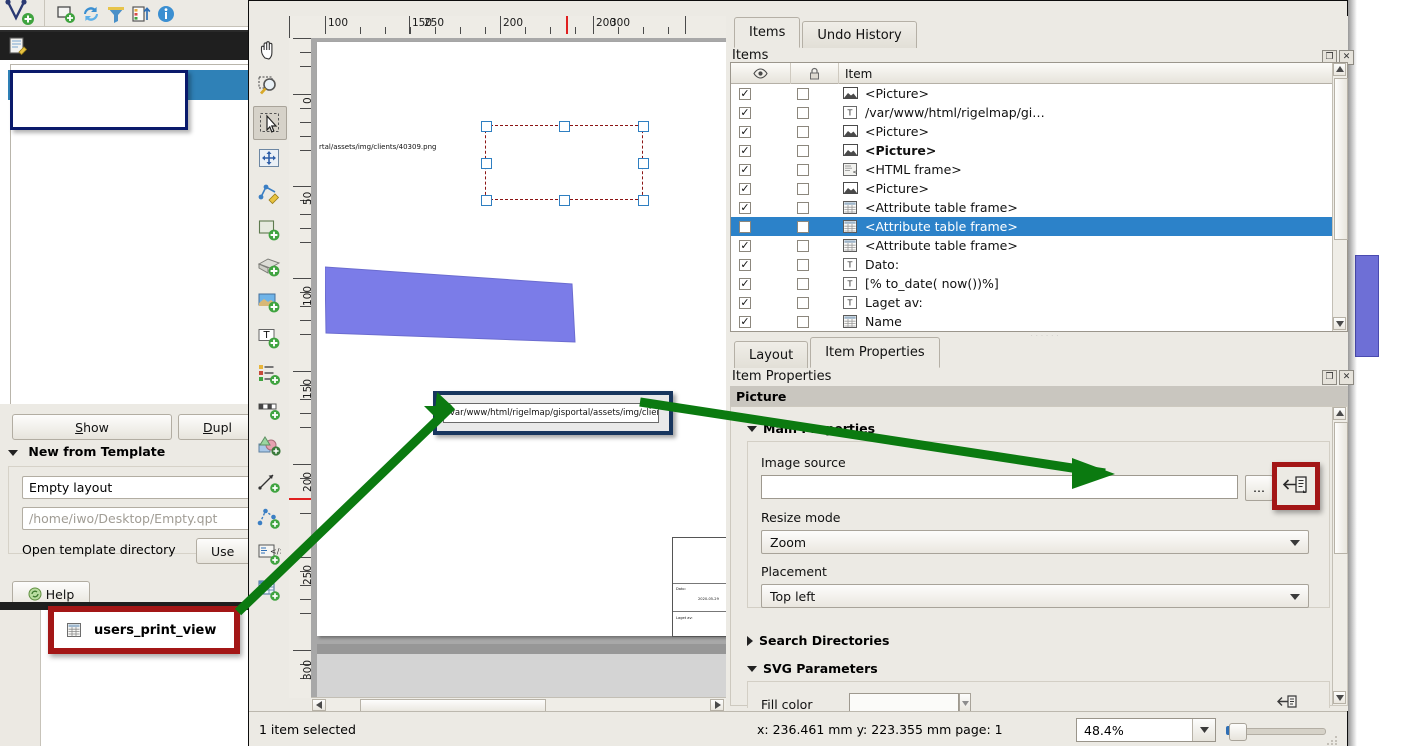 The width and height of the screenshot is (1405, 748). Describe the element at coordinates (269, 50) in the screenshot. I see `pan-tool` at that location.